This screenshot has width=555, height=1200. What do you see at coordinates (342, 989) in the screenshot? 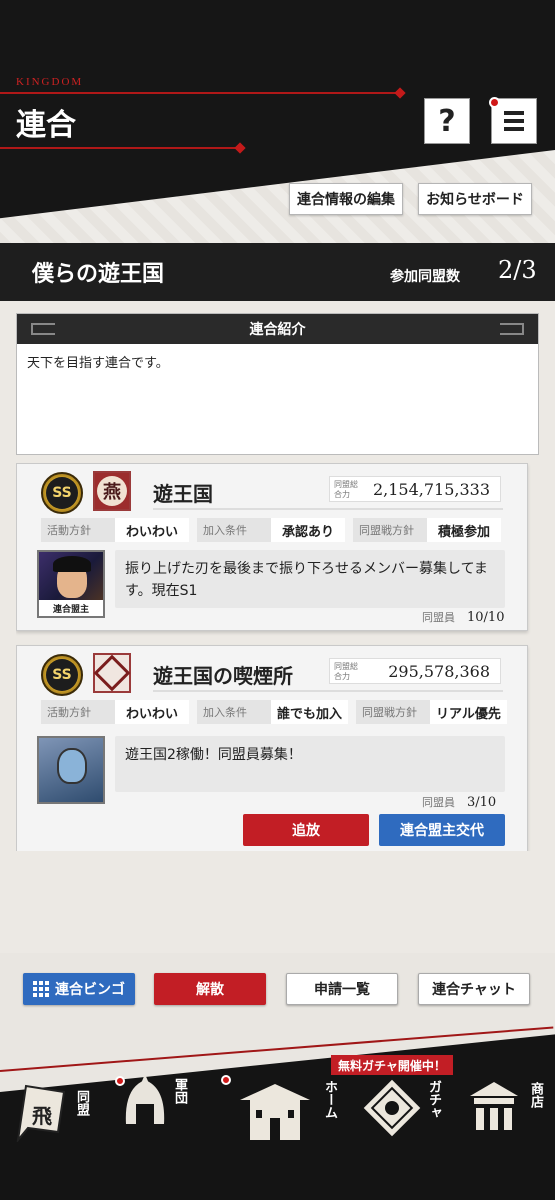
I see `requests-button: 申請一覧` at bounding box center [342, 989].